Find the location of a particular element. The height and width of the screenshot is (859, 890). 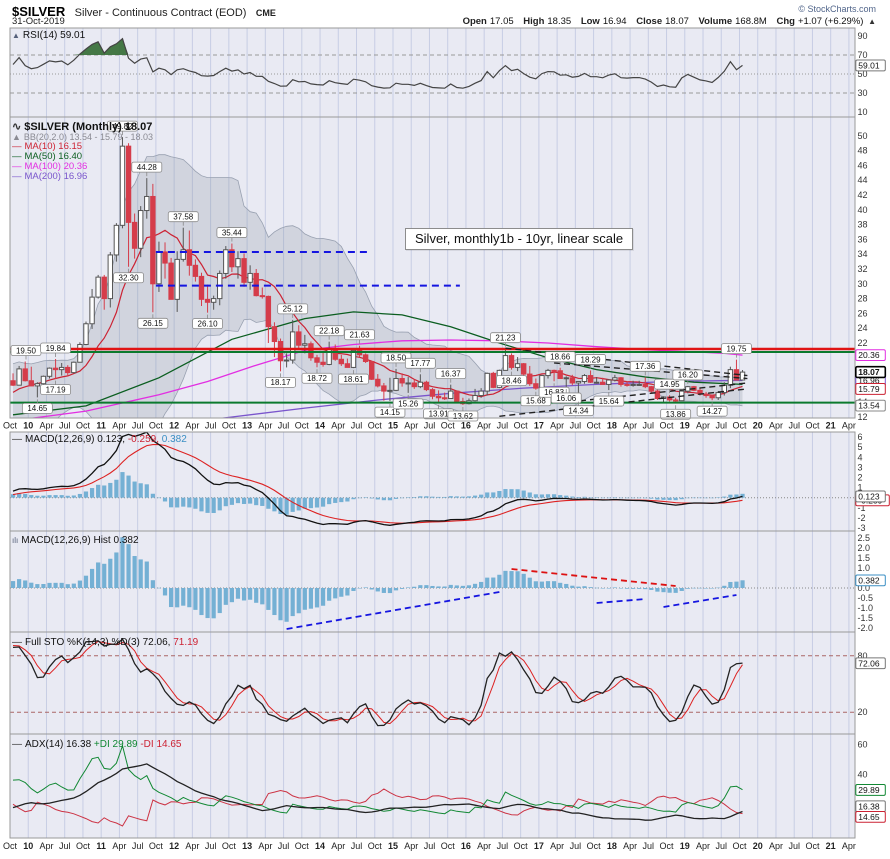

svg-text: 50 is located at coordinates (863, 136).